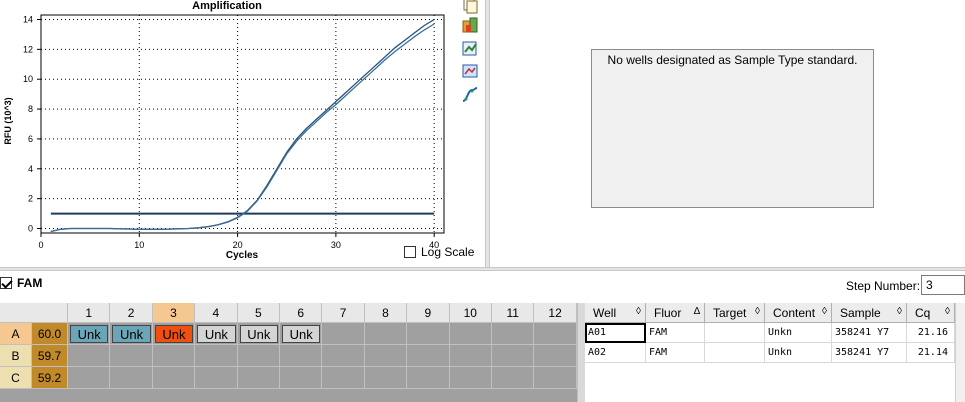  Describe the element at coordinates (50, 356) in the screenshot. I see `plate-row-temperature: 59.7` at that location.